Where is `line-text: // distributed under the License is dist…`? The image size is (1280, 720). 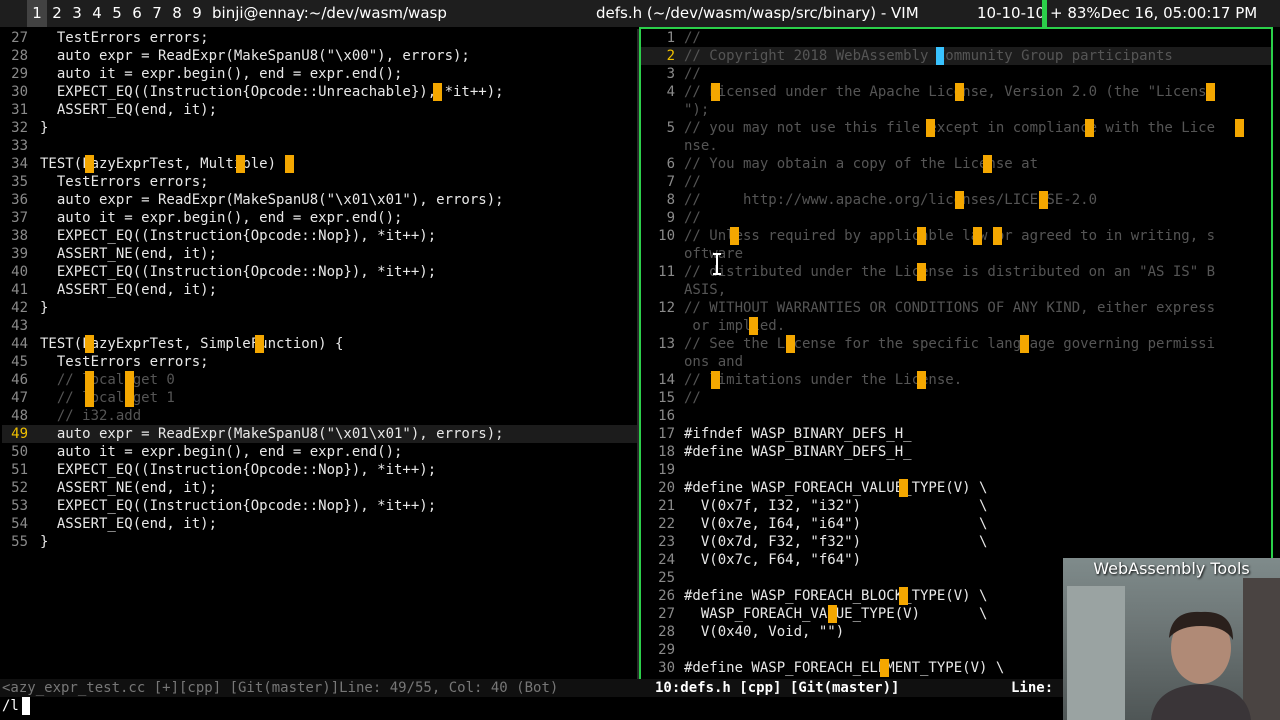
line-text: // distributed under the License is dist… is located at coordinates (950, 272).